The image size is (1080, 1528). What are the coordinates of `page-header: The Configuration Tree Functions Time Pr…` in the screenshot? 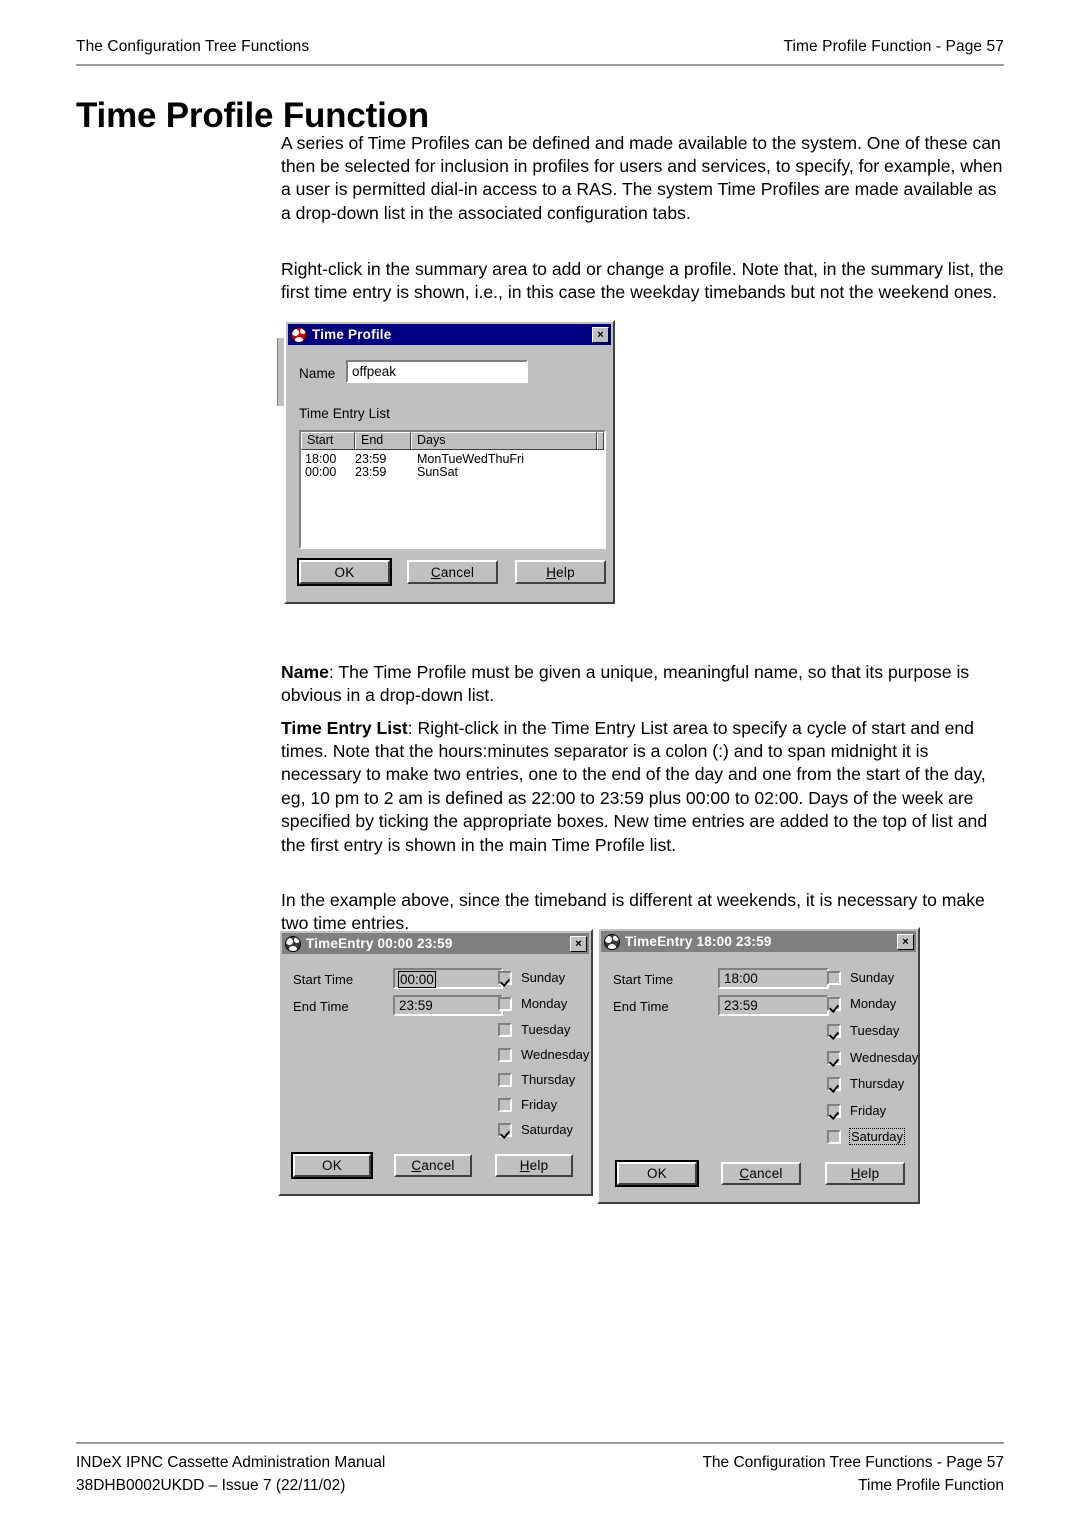 It's located at (540, 47).